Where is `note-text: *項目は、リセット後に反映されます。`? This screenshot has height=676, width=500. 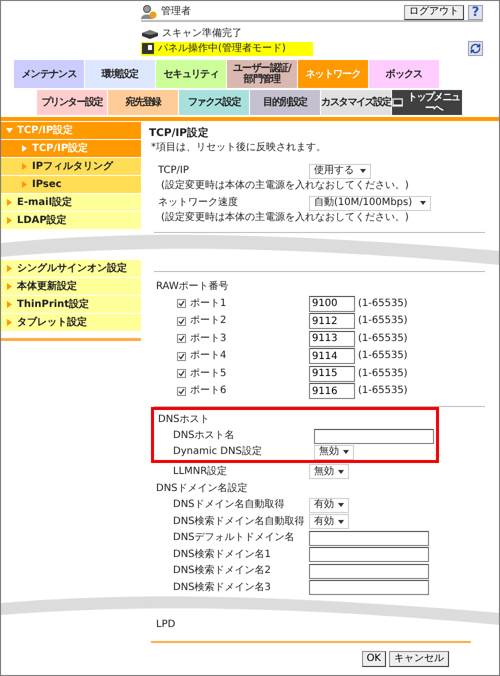
note-text: *項目は、リセット後に反映されます。 is located at coordinates (239, 148).